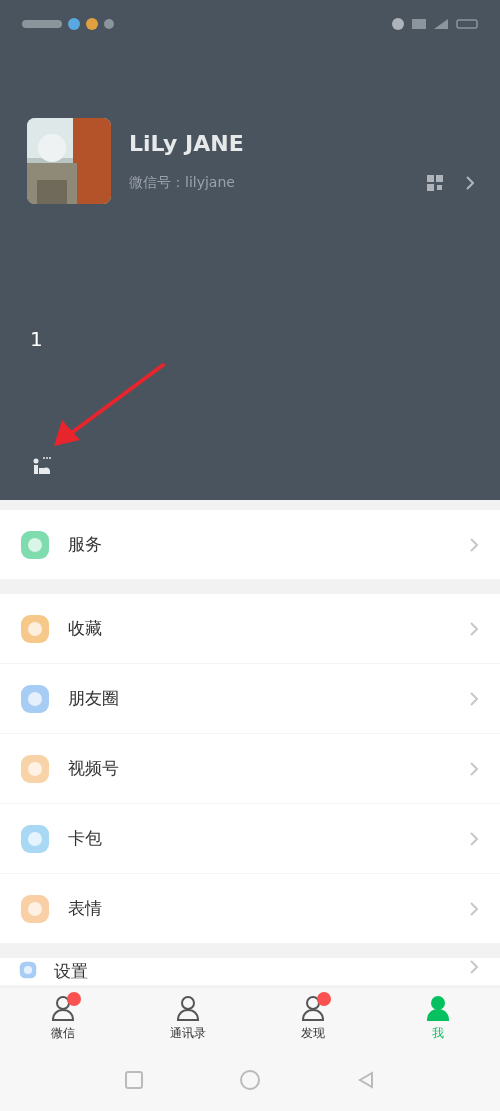 This screenshot has width=500, height=1111. Describe the element at coordinates (441, 24) in the screenshot. I see `signal-icon` at that location.